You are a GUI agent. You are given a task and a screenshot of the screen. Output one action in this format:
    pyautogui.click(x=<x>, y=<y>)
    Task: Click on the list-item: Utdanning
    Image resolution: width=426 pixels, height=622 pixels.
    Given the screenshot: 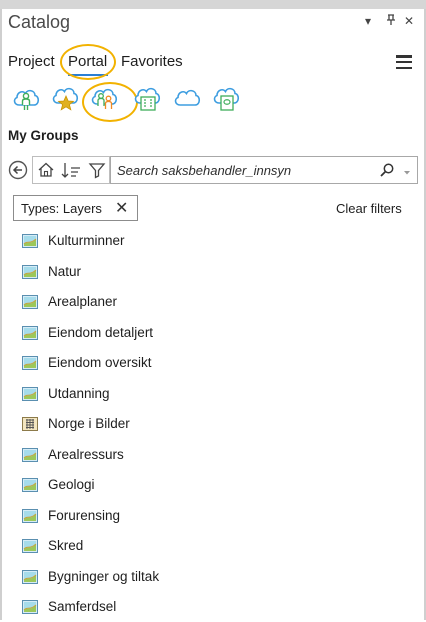 What is the action you would take?
    pyautogui.click(x=209, y=394)
    